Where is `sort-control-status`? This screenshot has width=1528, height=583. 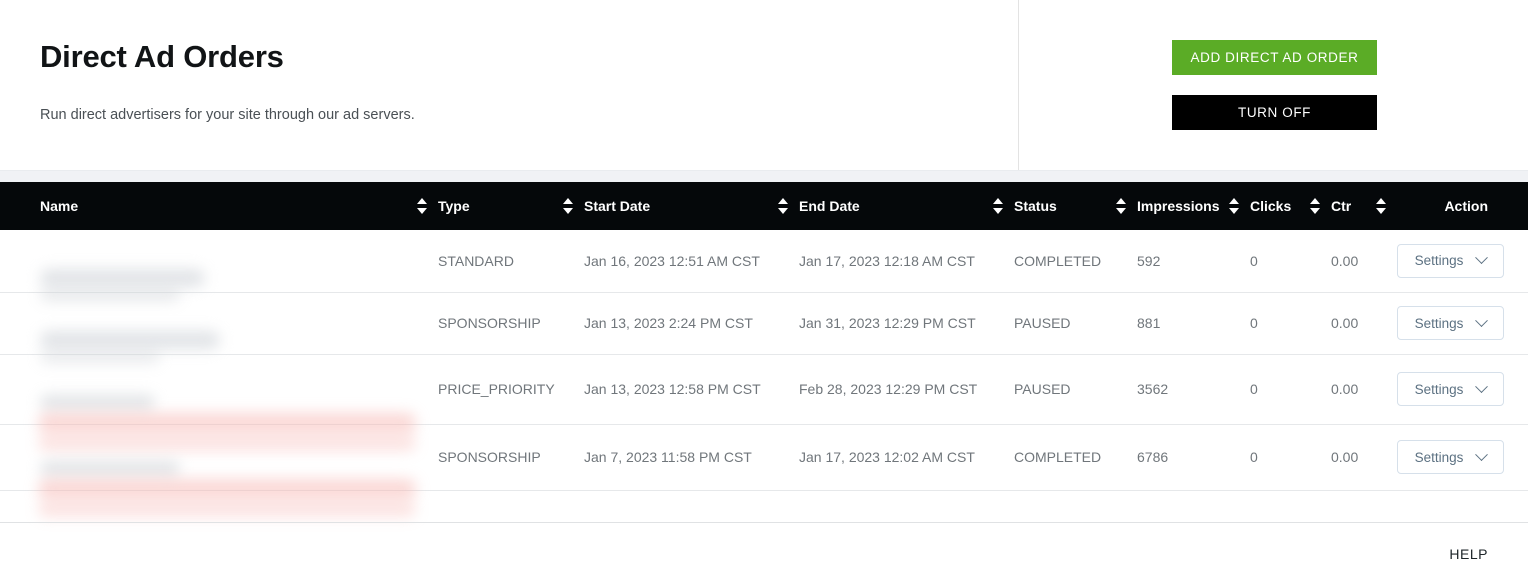
sort-control-status is located at coordinates (1118, 206).